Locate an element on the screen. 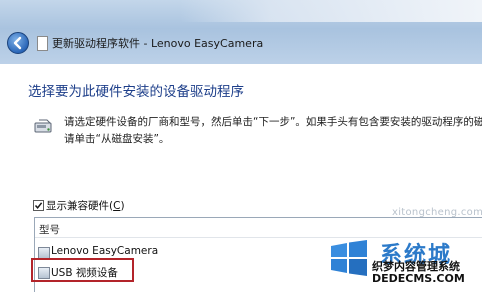  back-button is located at coordinates (18, 43).